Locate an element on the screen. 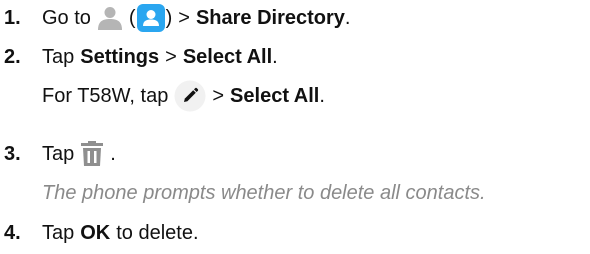 The width and height of the screenshot is (590, 254). step-1: 1. Go to ( ) > Share Directory . is located at coordinates (175, 18).